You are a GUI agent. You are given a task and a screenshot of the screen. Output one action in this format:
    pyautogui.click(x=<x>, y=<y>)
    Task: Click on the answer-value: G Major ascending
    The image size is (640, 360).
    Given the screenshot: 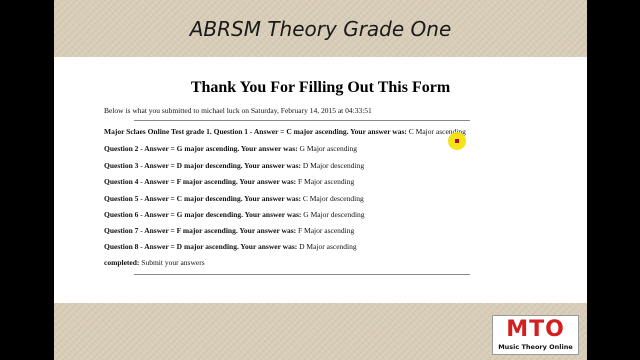 What is the action you would take?
    pyautogui.click(x=328, y=148)
    